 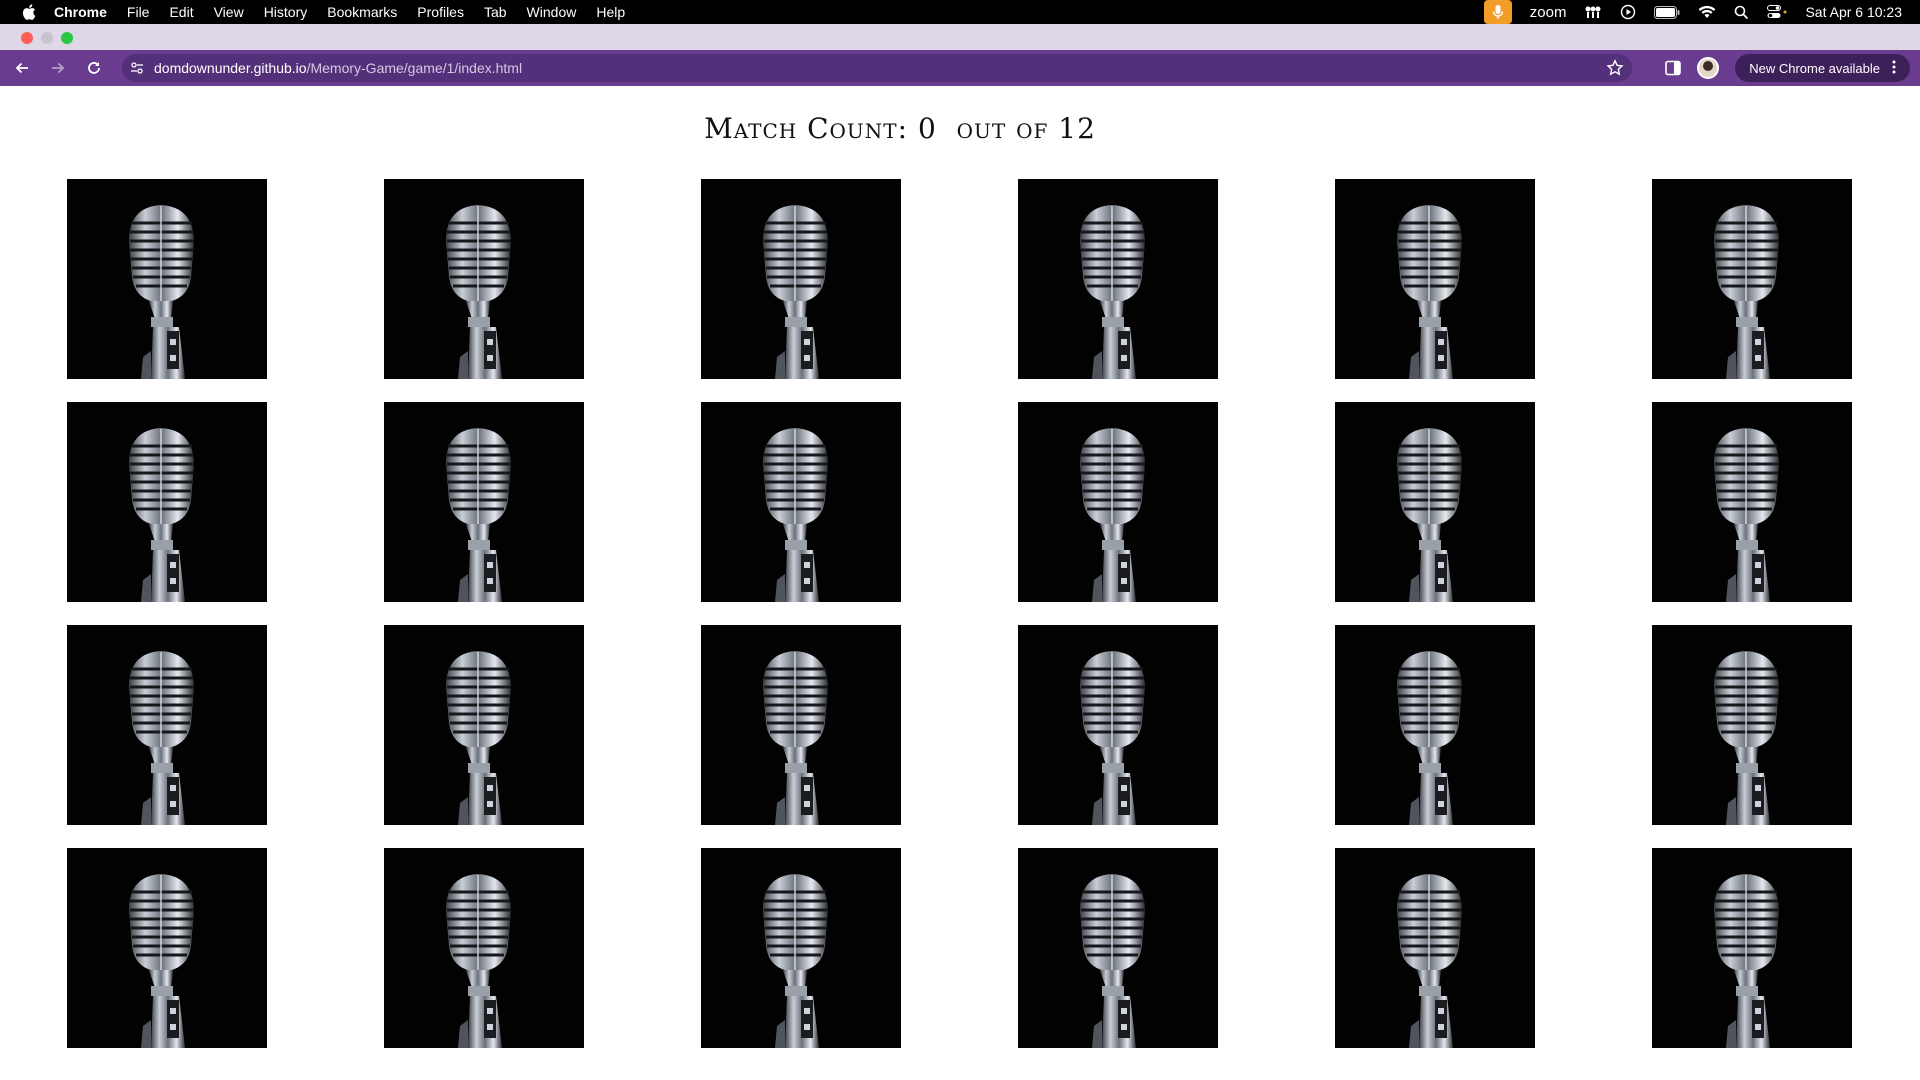 I want to click on match-count-heading: Match Count: 0 out of 12, so click(x=900, y=128).